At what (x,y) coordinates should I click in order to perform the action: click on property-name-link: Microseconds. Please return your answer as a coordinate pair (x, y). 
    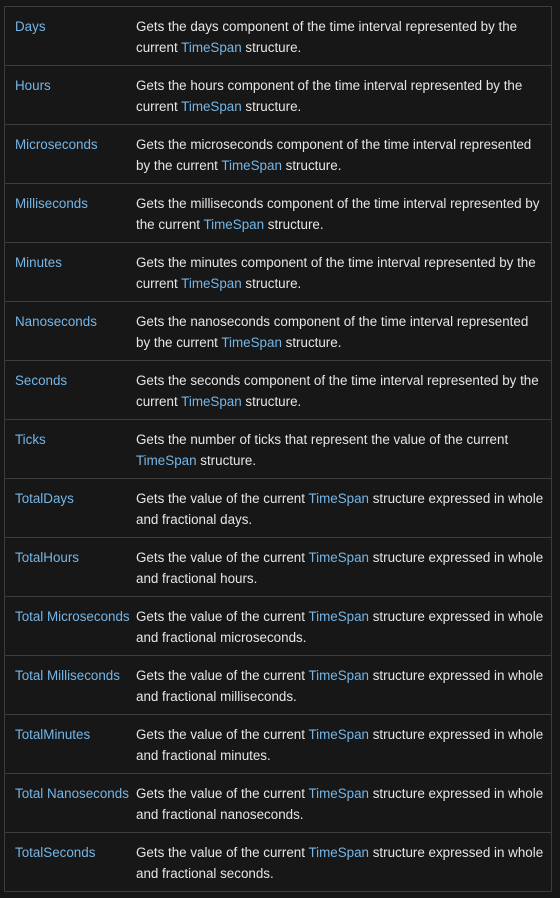
    Looking at the image, I should click on (56, 144).